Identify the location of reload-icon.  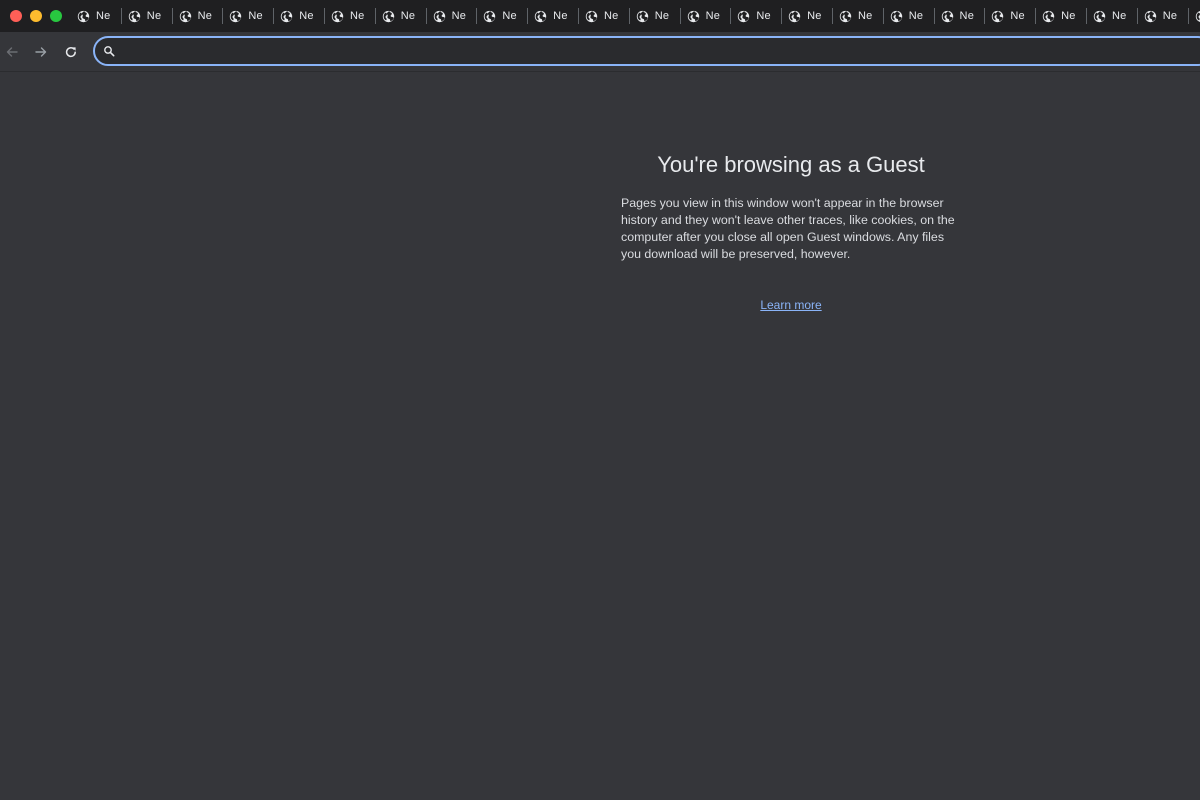
(70, 52).